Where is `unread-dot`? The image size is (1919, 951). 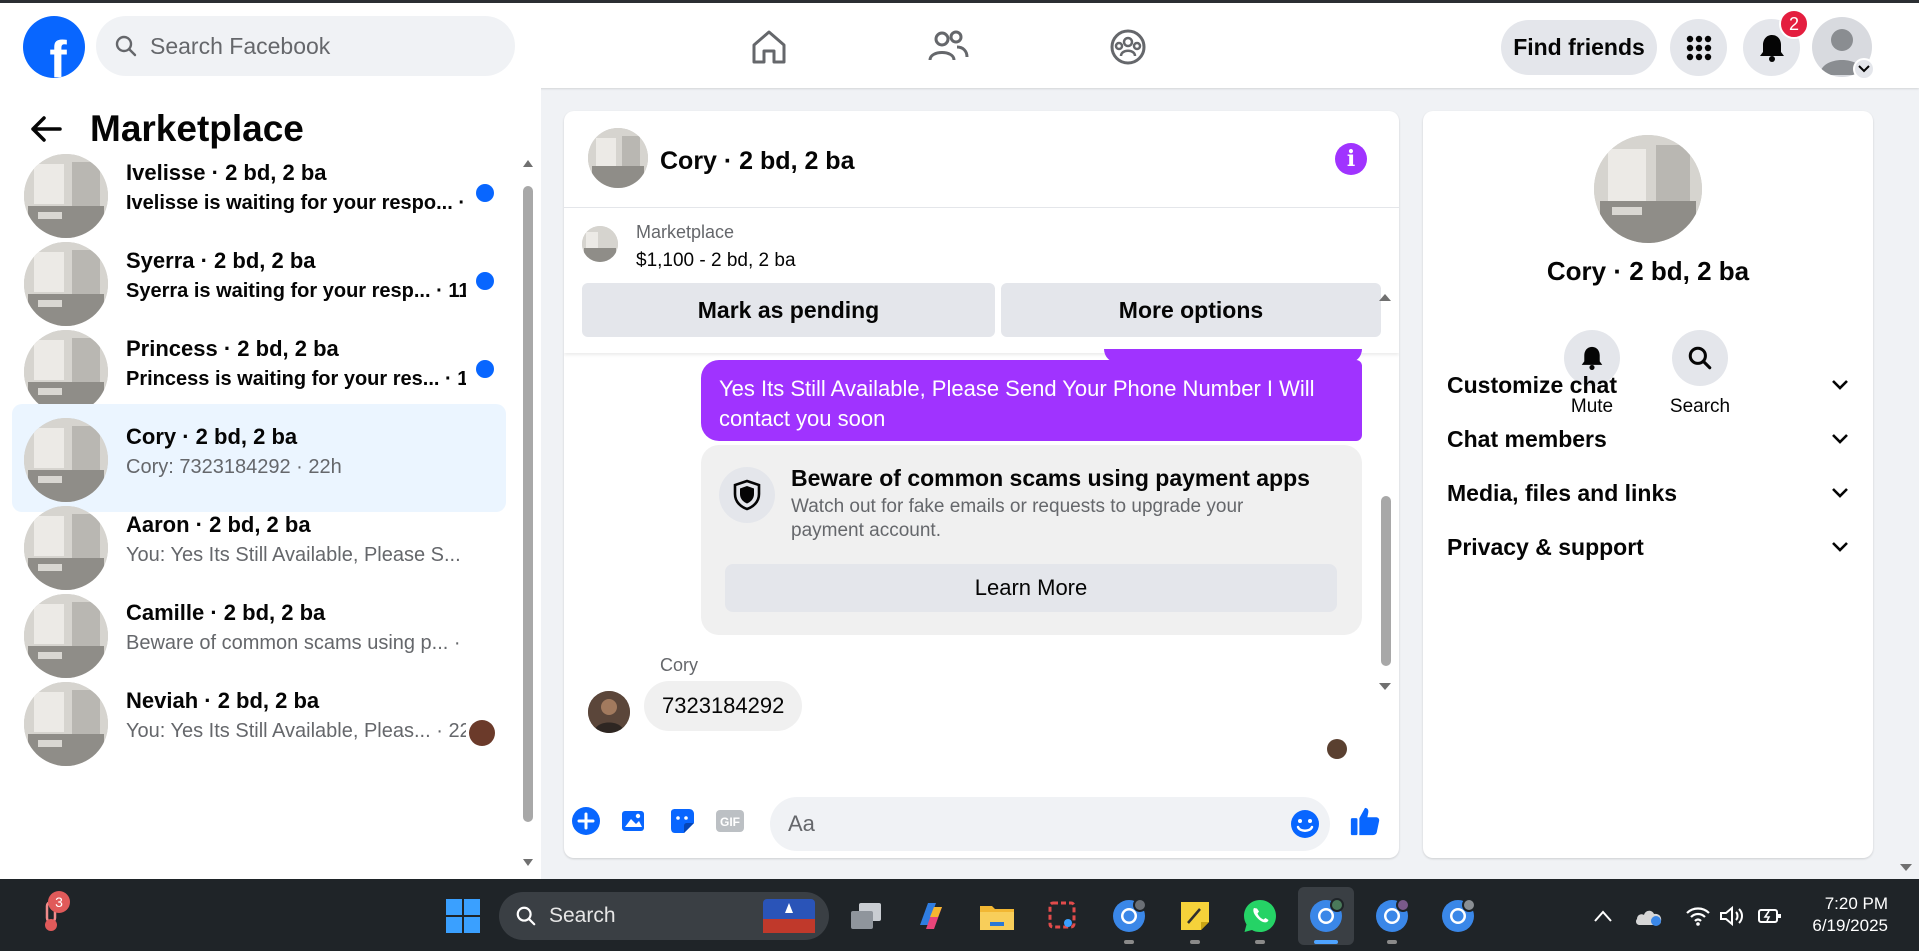
unread-dot is located at coordinates (485, 281).